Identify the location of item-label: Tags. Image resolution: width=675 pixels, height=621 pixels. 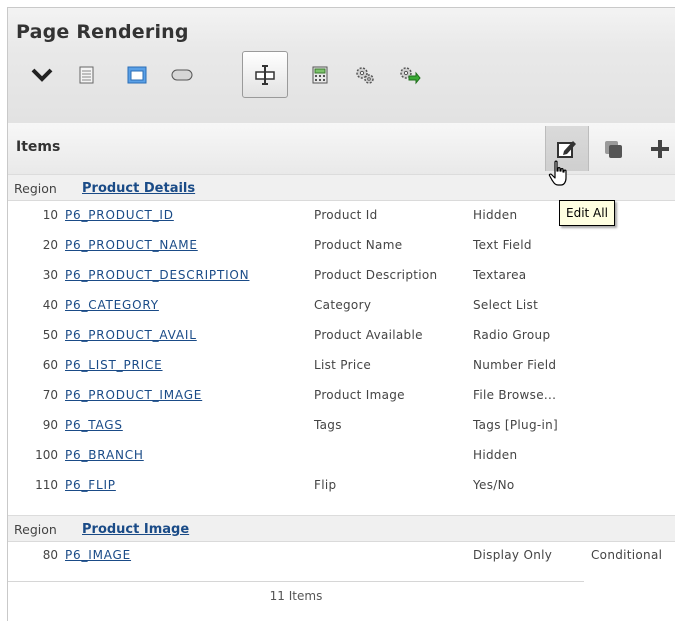
(328, 425).